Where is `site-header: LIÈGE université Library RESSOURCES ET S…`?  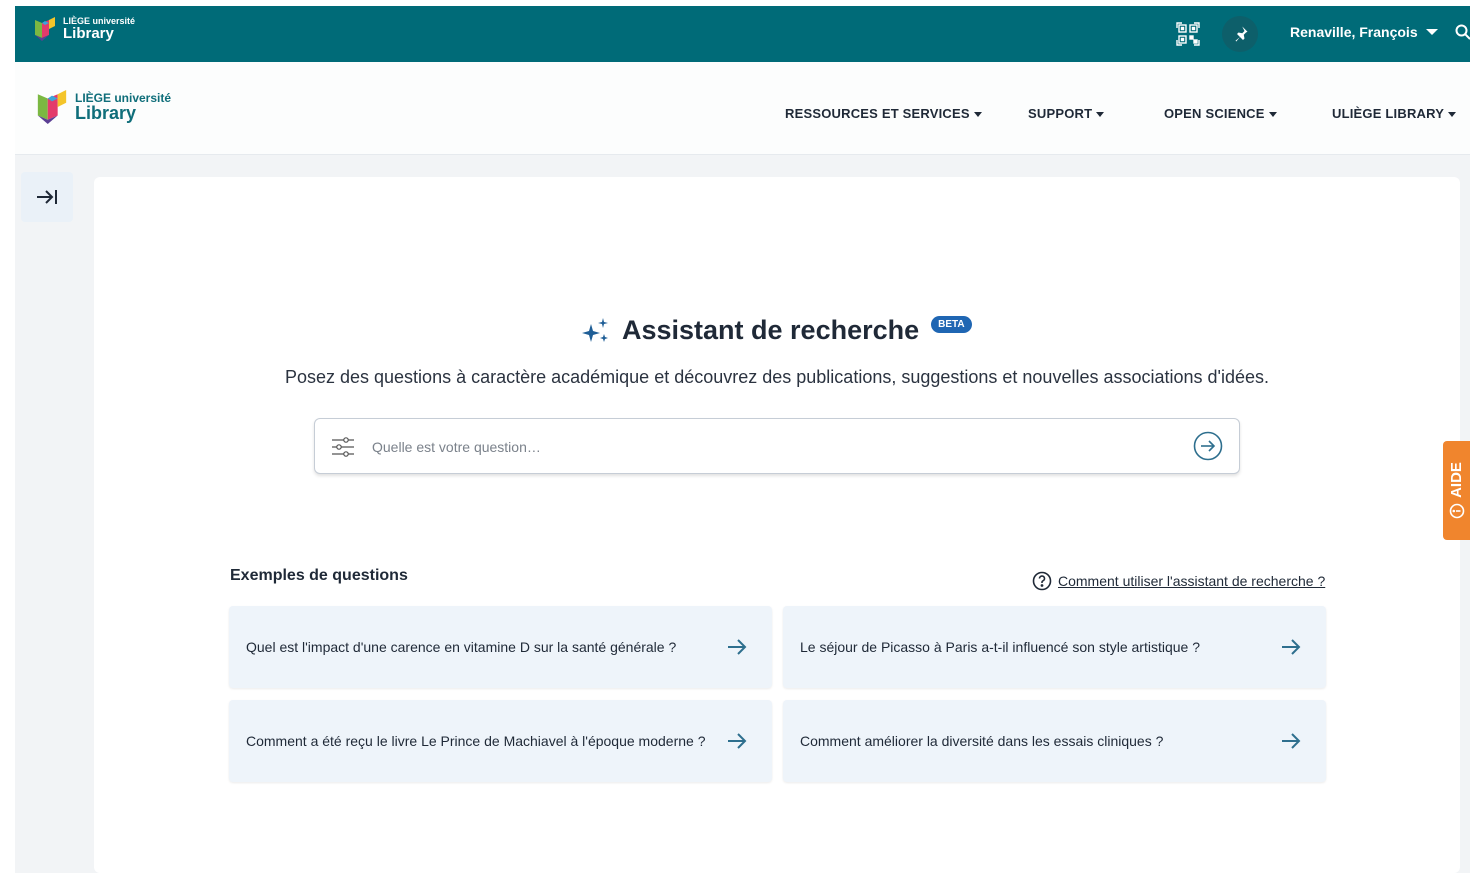
site-header: LIÈGE université Library RESSOURCES ET S… is located at coordinates (742, 108).